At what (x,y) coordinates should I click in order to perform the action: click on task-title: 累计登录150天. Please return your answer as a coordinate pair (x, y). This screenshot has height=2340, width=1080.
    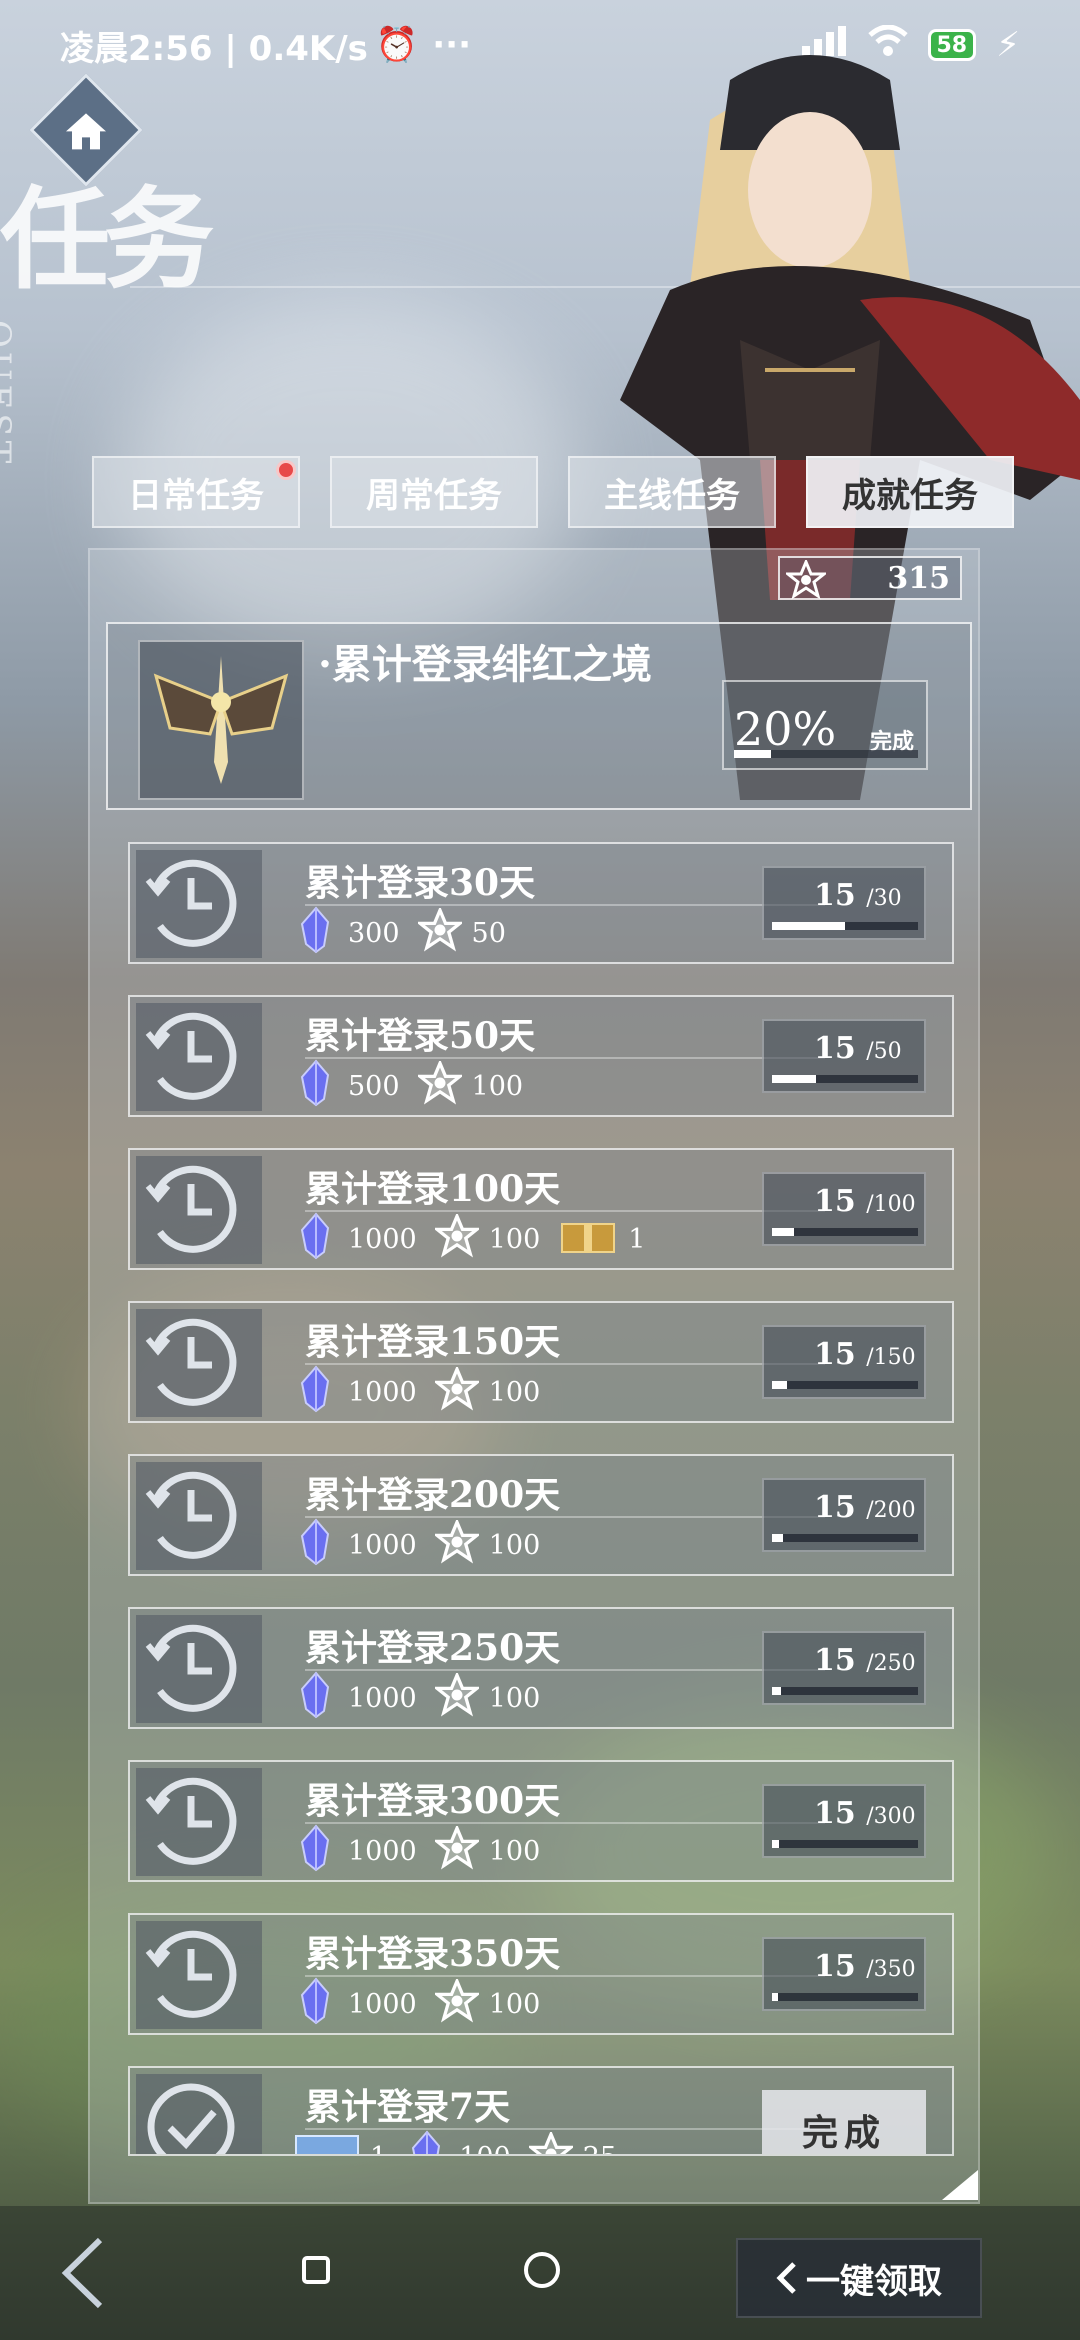
    Looking at the image, I should click on (433, 1342).